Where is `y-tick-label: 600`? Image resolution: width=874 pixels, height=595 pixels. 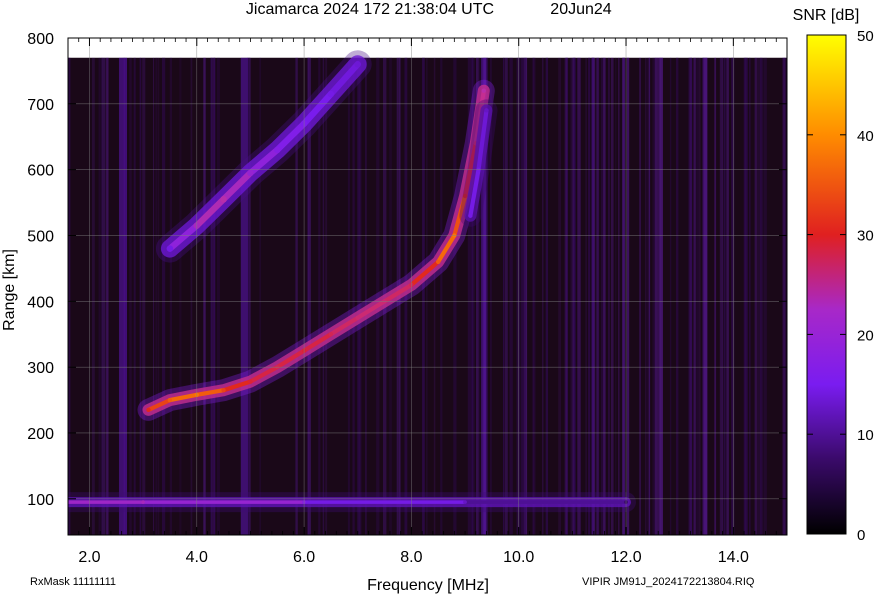
y-tick-label: 600 is located at coordinates (40, 171).